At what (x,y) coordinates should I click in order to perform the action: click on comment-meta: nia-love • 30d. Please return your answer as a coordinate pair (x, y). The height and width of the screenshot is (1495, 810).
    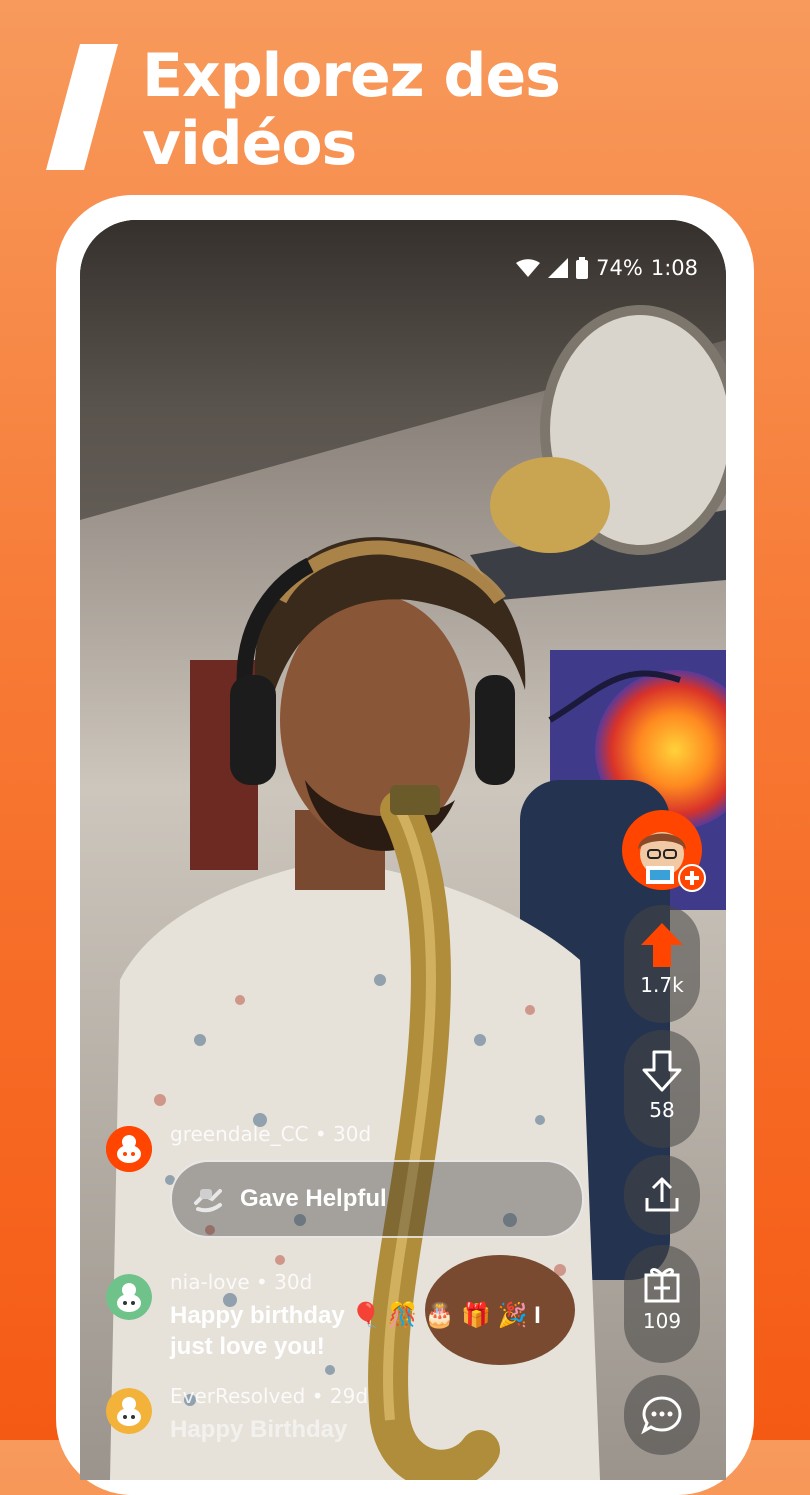
    Looking at the image, I should click on (241, 1282).